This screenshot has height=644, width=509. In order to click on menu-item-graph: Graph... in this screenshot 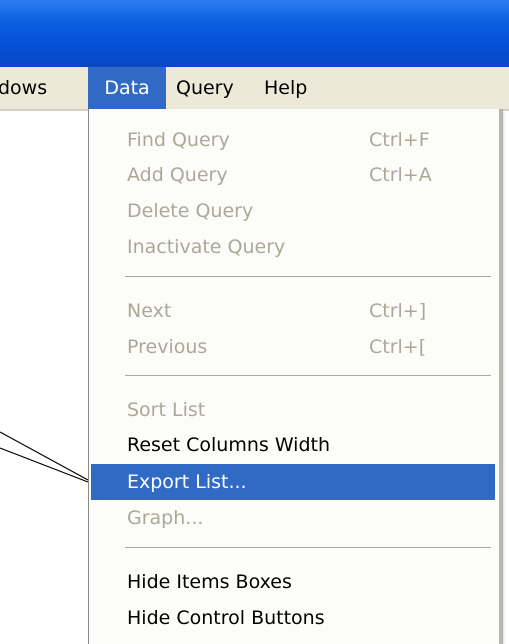, I will do `click(293, 518)`.